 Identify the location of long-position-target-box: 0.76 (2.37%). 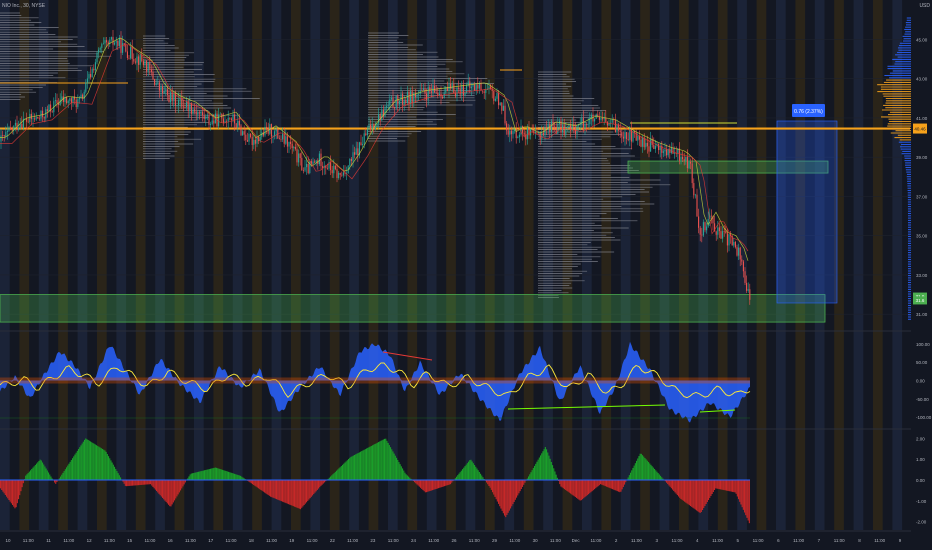
(807, 204).